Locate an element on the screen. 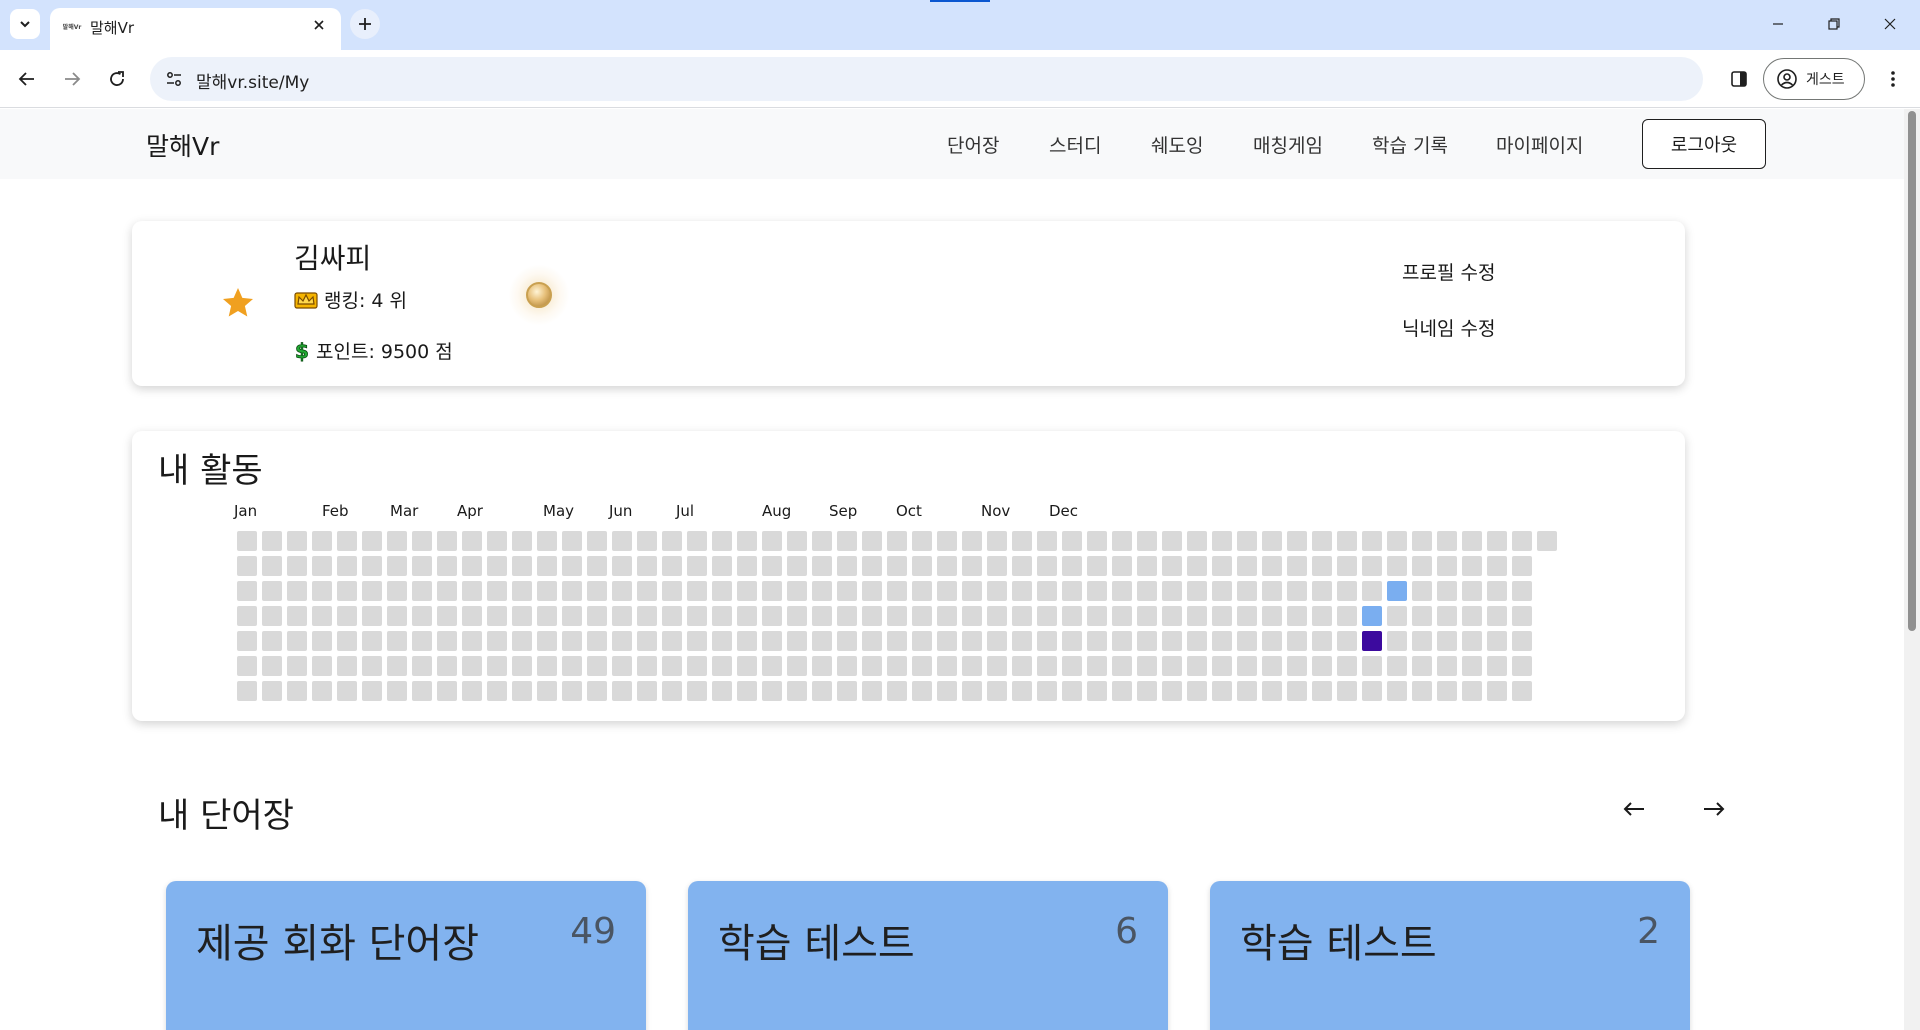 The width and height of the screenshot is (1920, 1030). logout-button: 로그아웃 is located at coordinates (1704, 144).